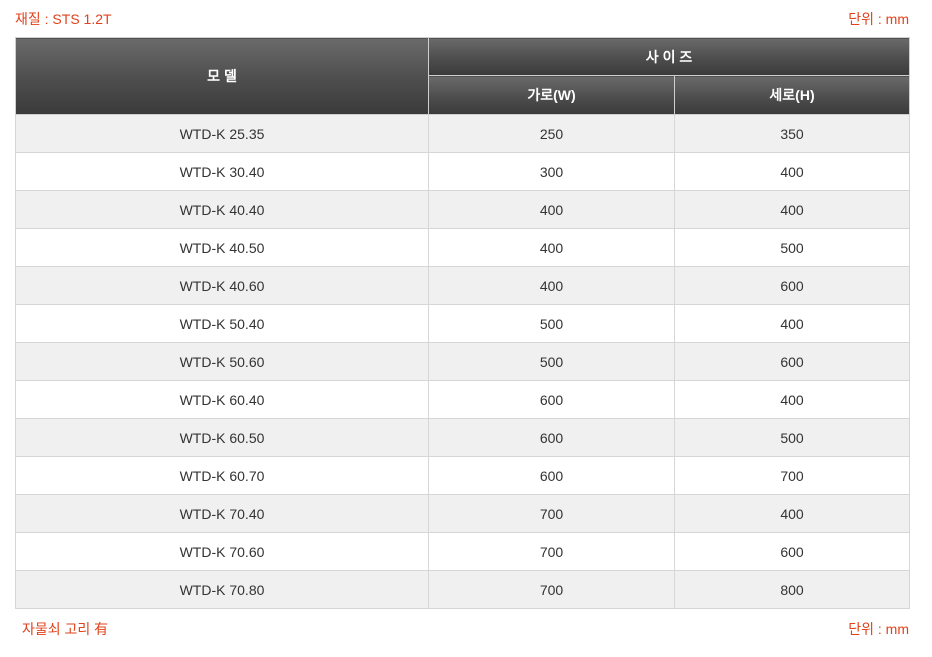  Describe the element at coordinates (551, 95) in the screenshot. I see `header-width: 가로(W)` at that location.